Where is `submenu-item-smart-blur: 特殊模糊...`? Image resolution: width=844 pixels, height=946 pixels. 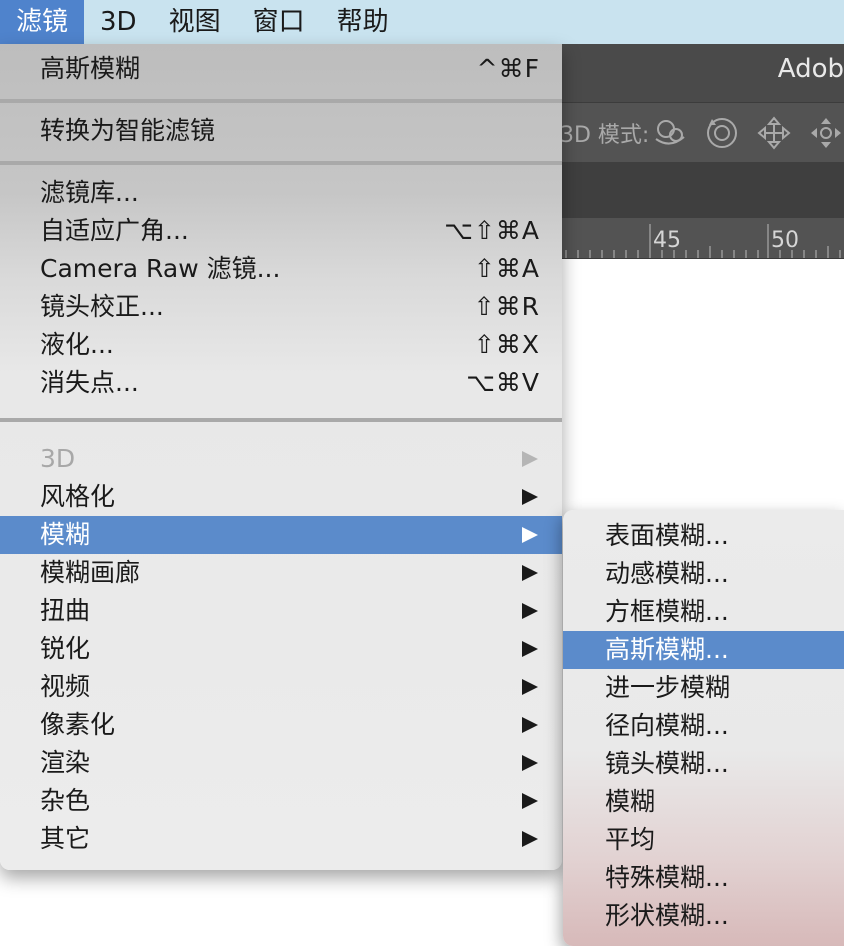 submenu-item-smart-blur: 特殊模糊... is located at coordinates (703, 878).